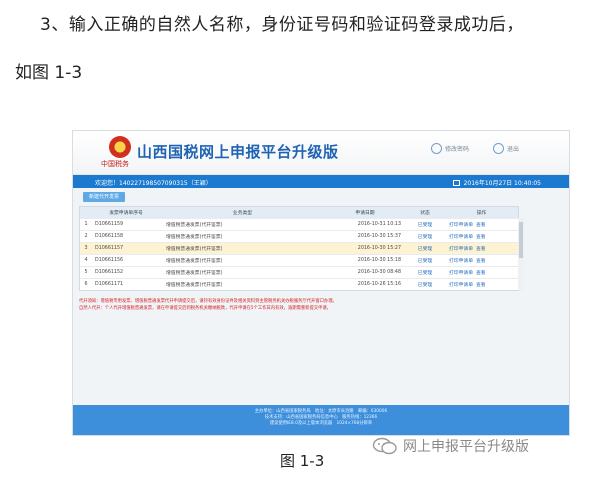 The image size is (610, 480). Describe the element at coordinates (466, 447) in the screenshot. I see `watermark-text: 网上申报平台升级版` at that location.